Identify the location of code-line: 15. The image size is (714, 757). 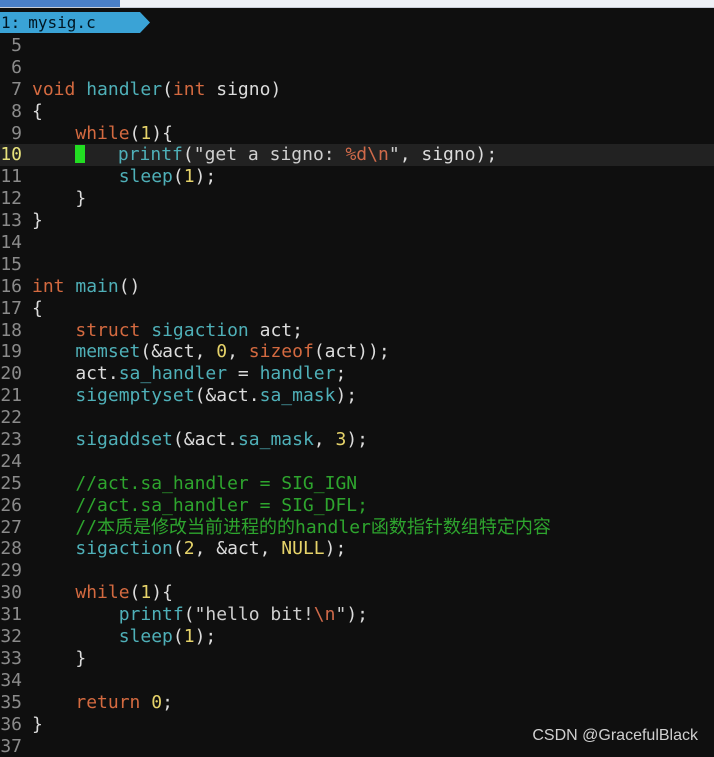
(357, 265).